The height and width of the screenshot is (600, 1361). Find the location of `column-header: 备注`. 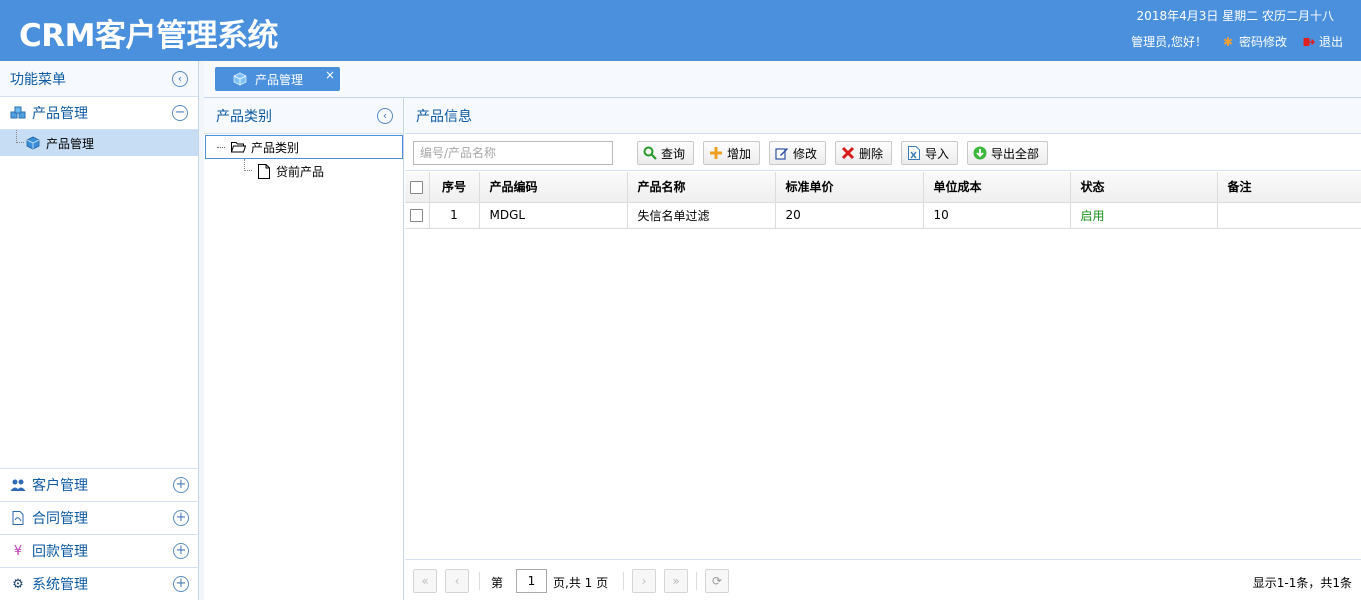

column-header: 备注 is located at coordinates (1289, 187).